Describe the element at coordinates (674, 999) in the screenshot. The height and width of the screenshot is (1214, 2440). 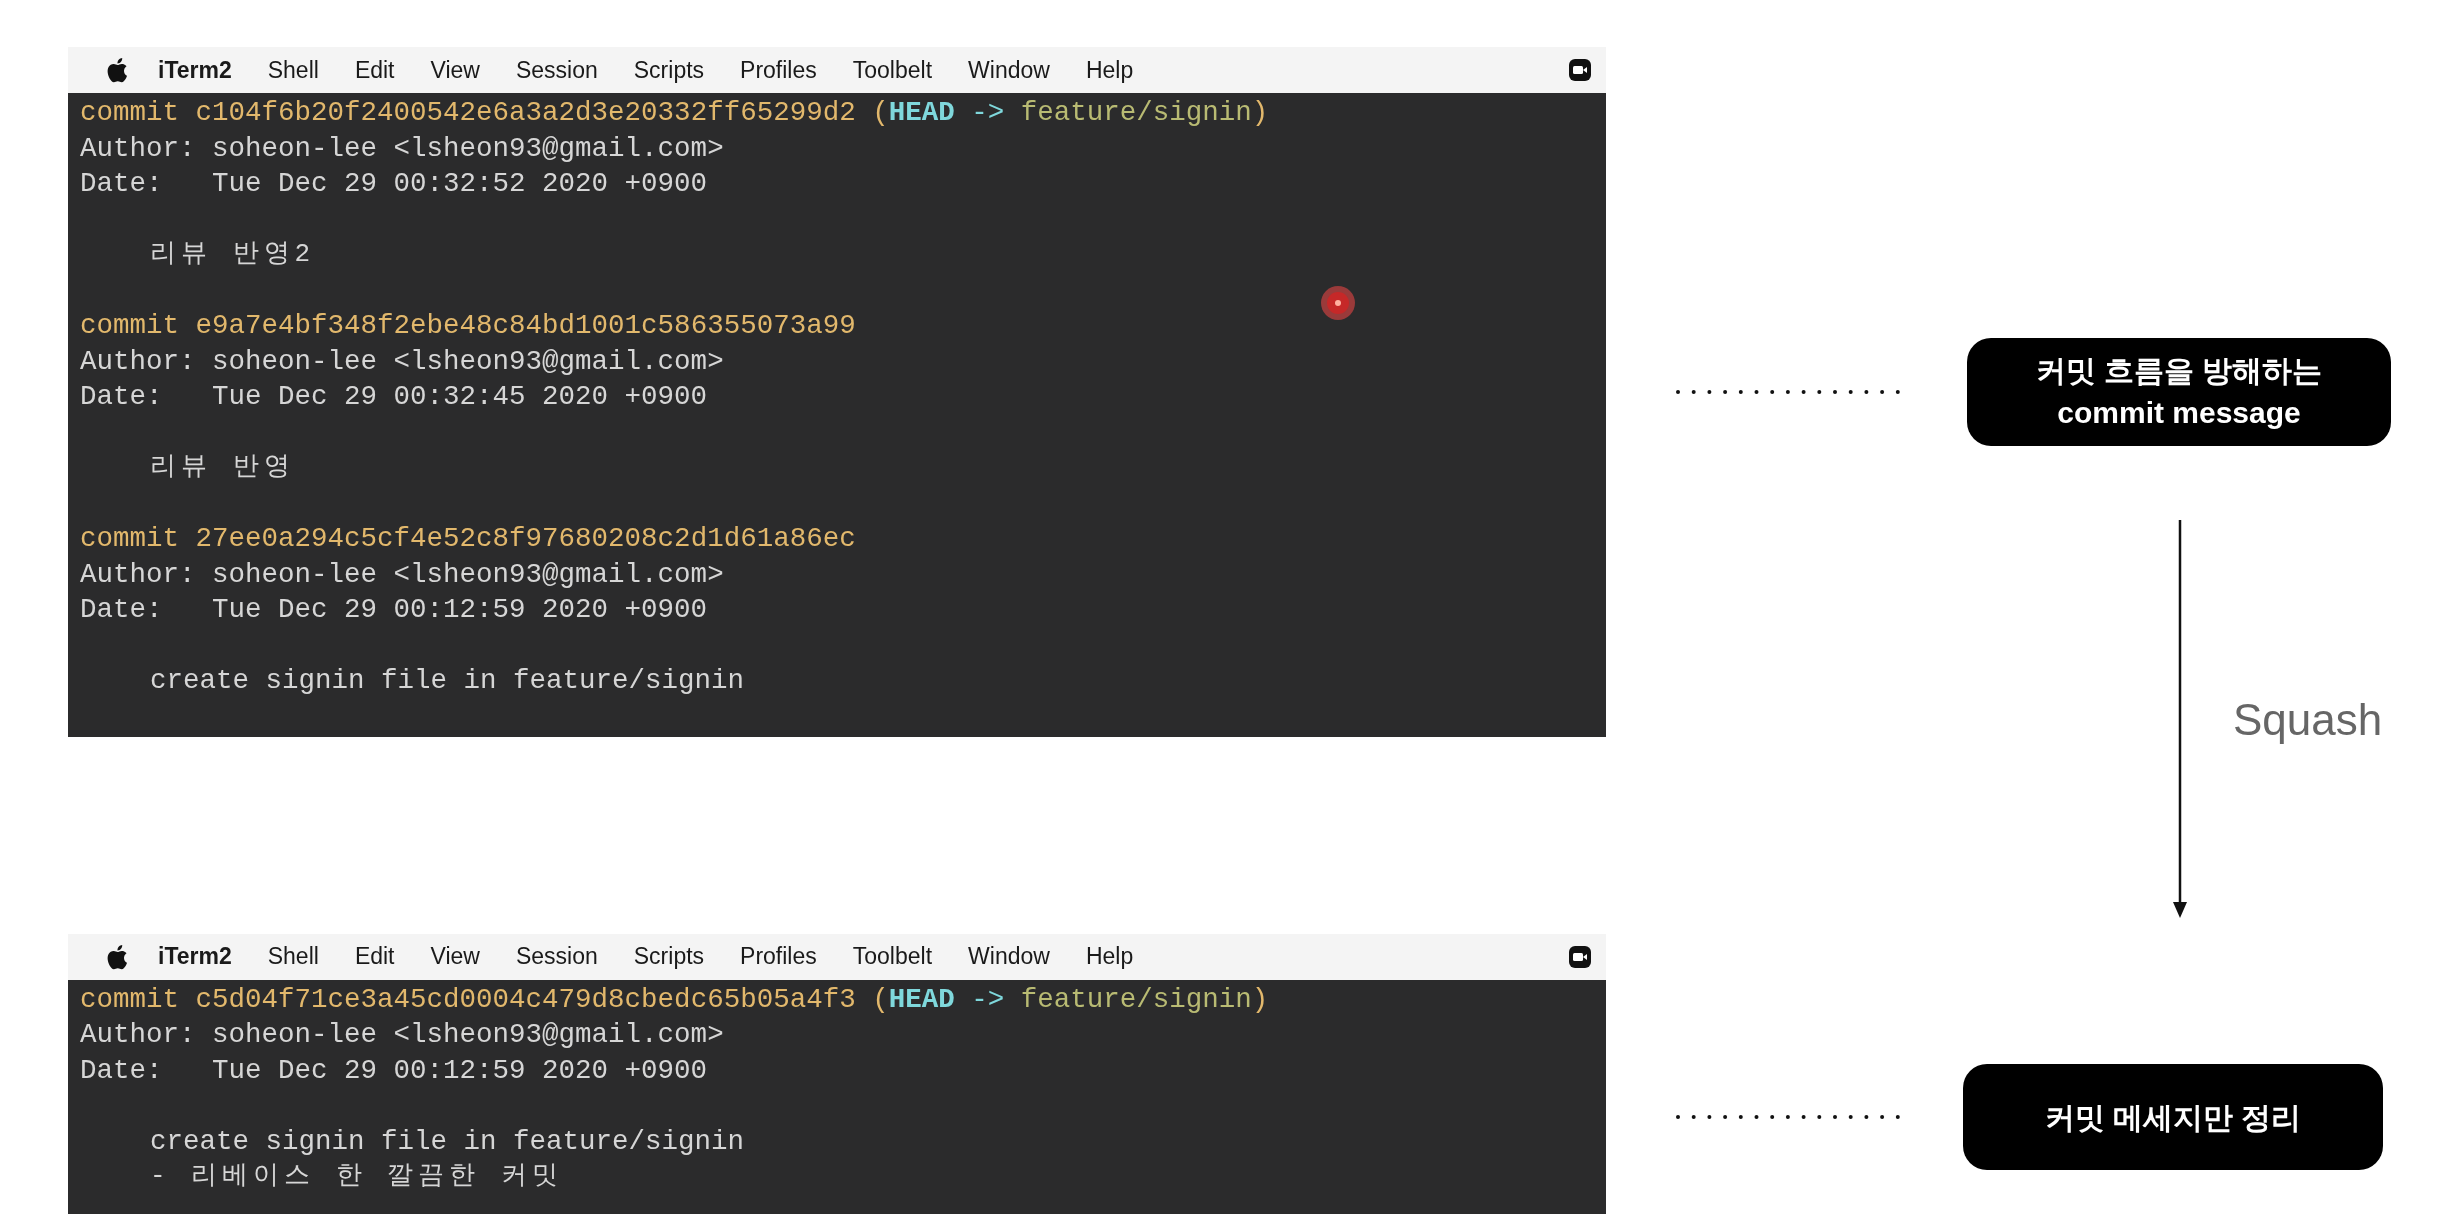
I see `commit-line: commit c5d04f71ce3a45cd0004c479d8cbedc65b05a4f3 (HEAD -> feature/signin)` at that location.